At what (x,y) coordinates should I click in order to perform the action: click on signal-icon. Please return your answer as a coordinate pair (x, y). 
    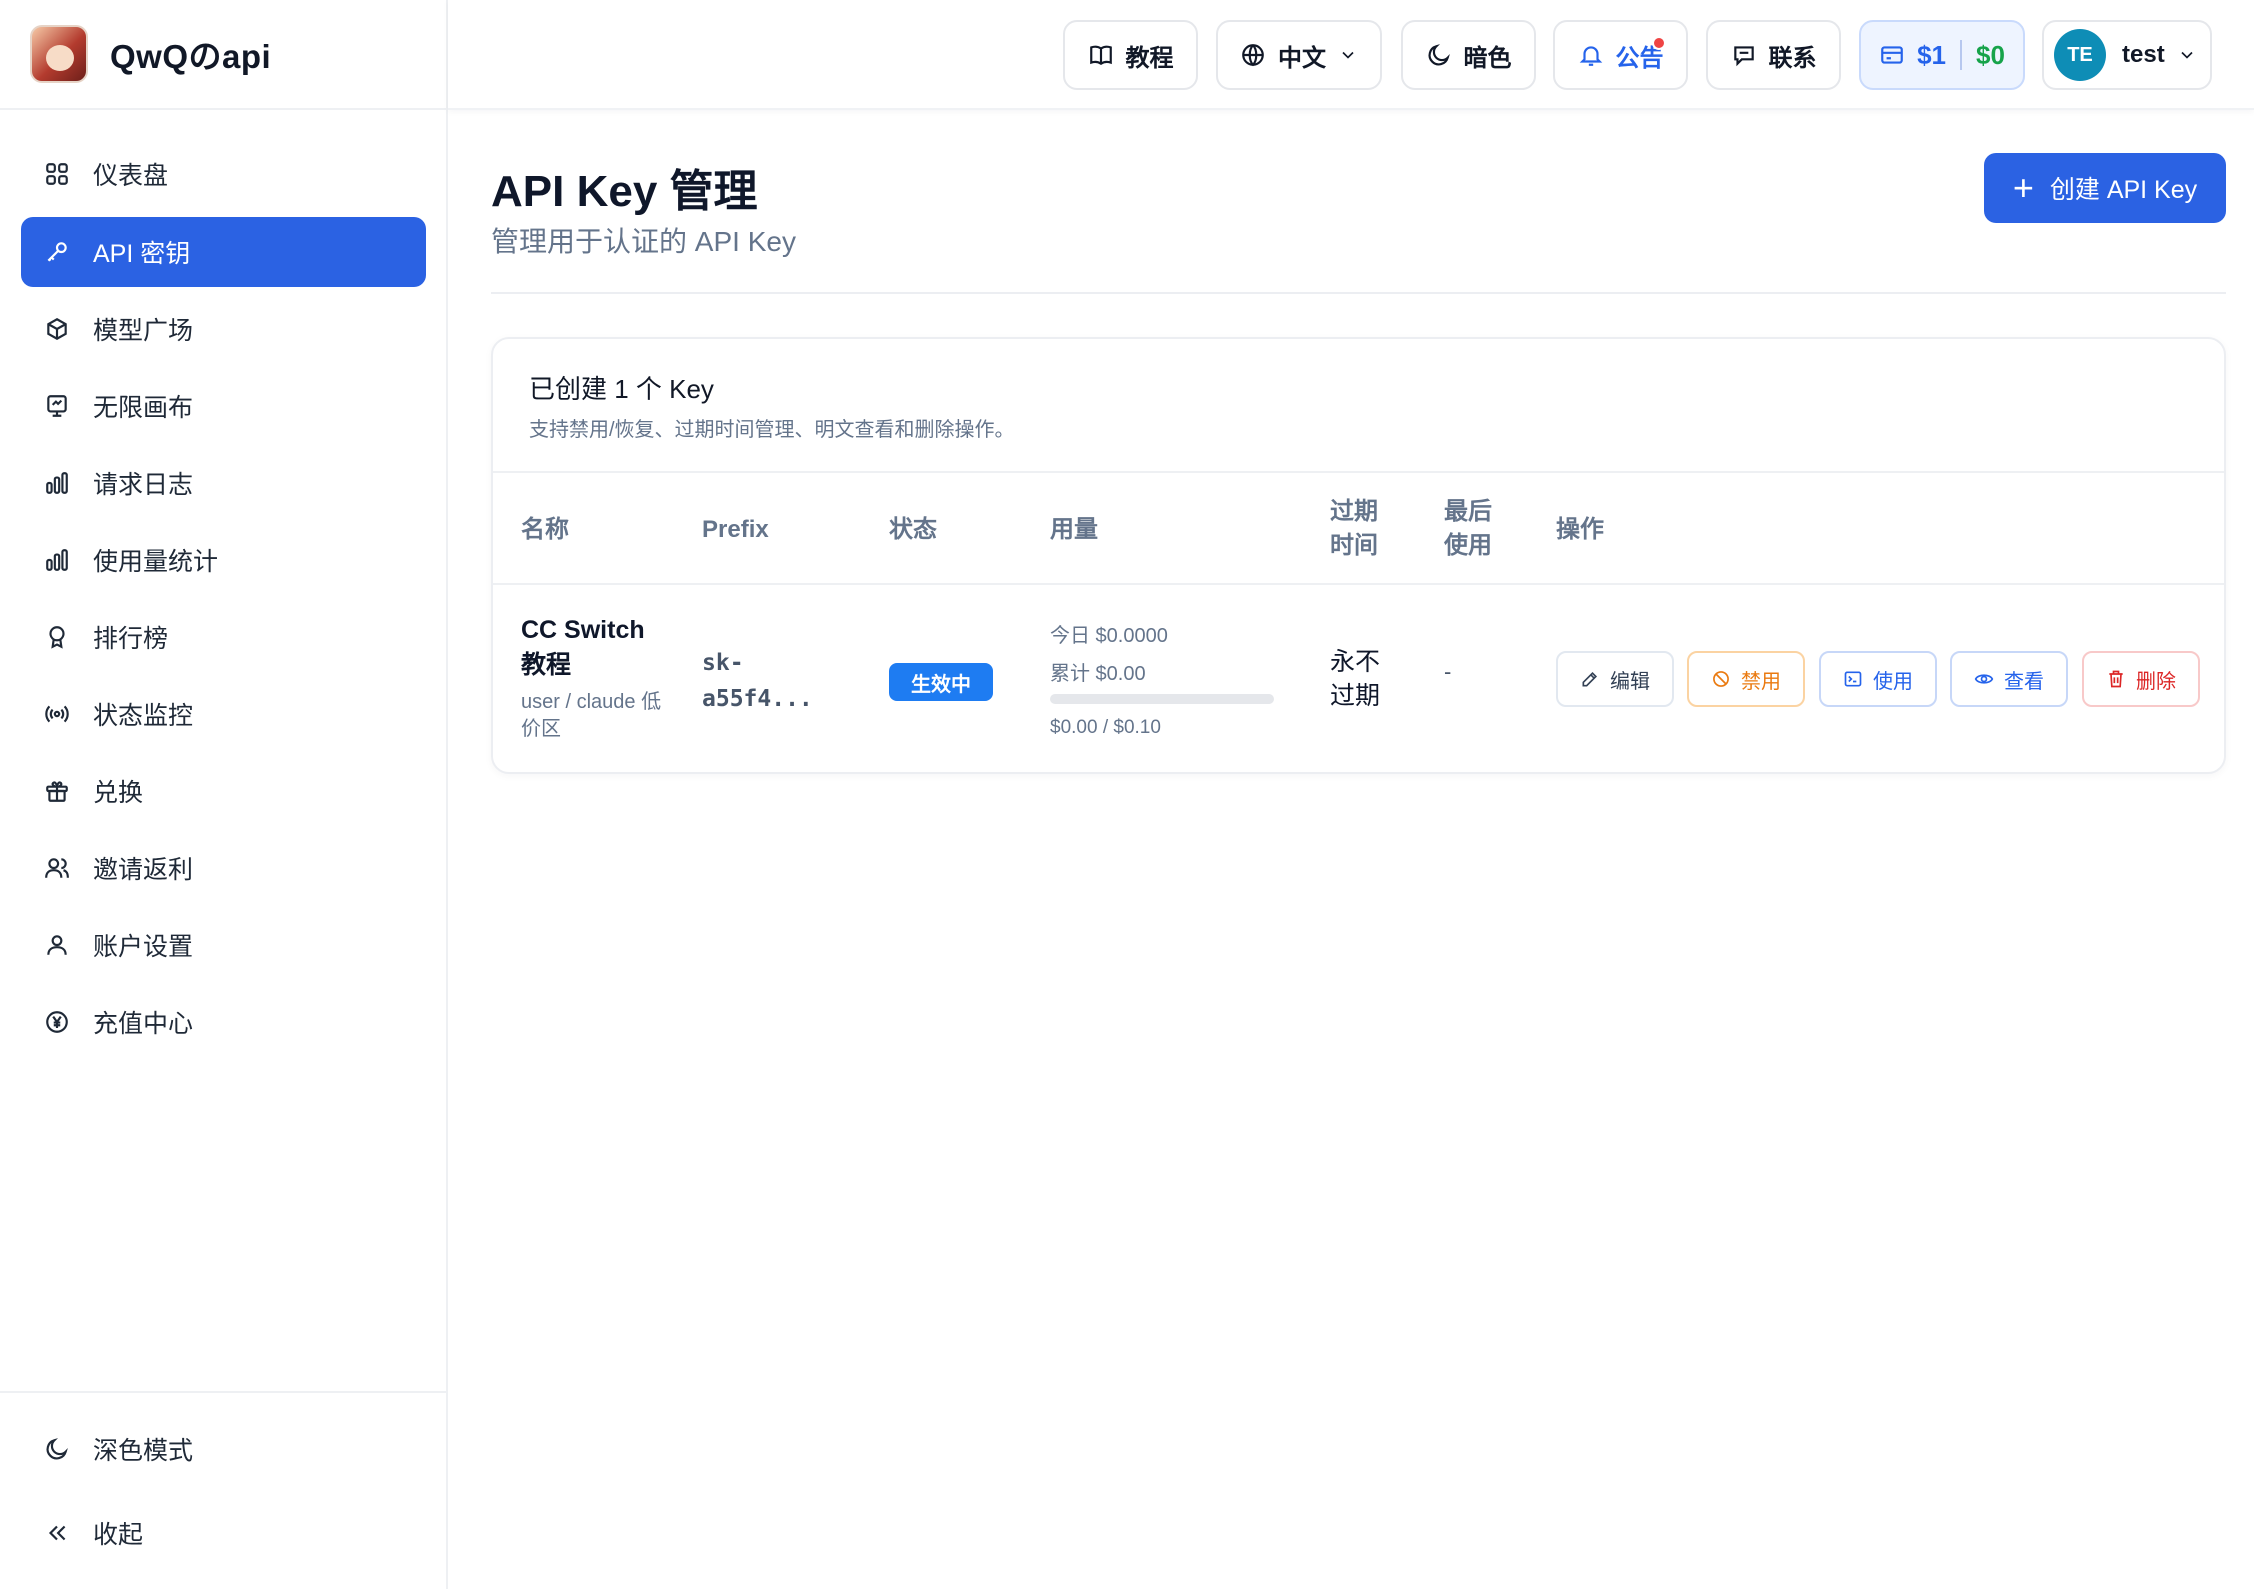
    Looking at the image, I should click on (57, 714).